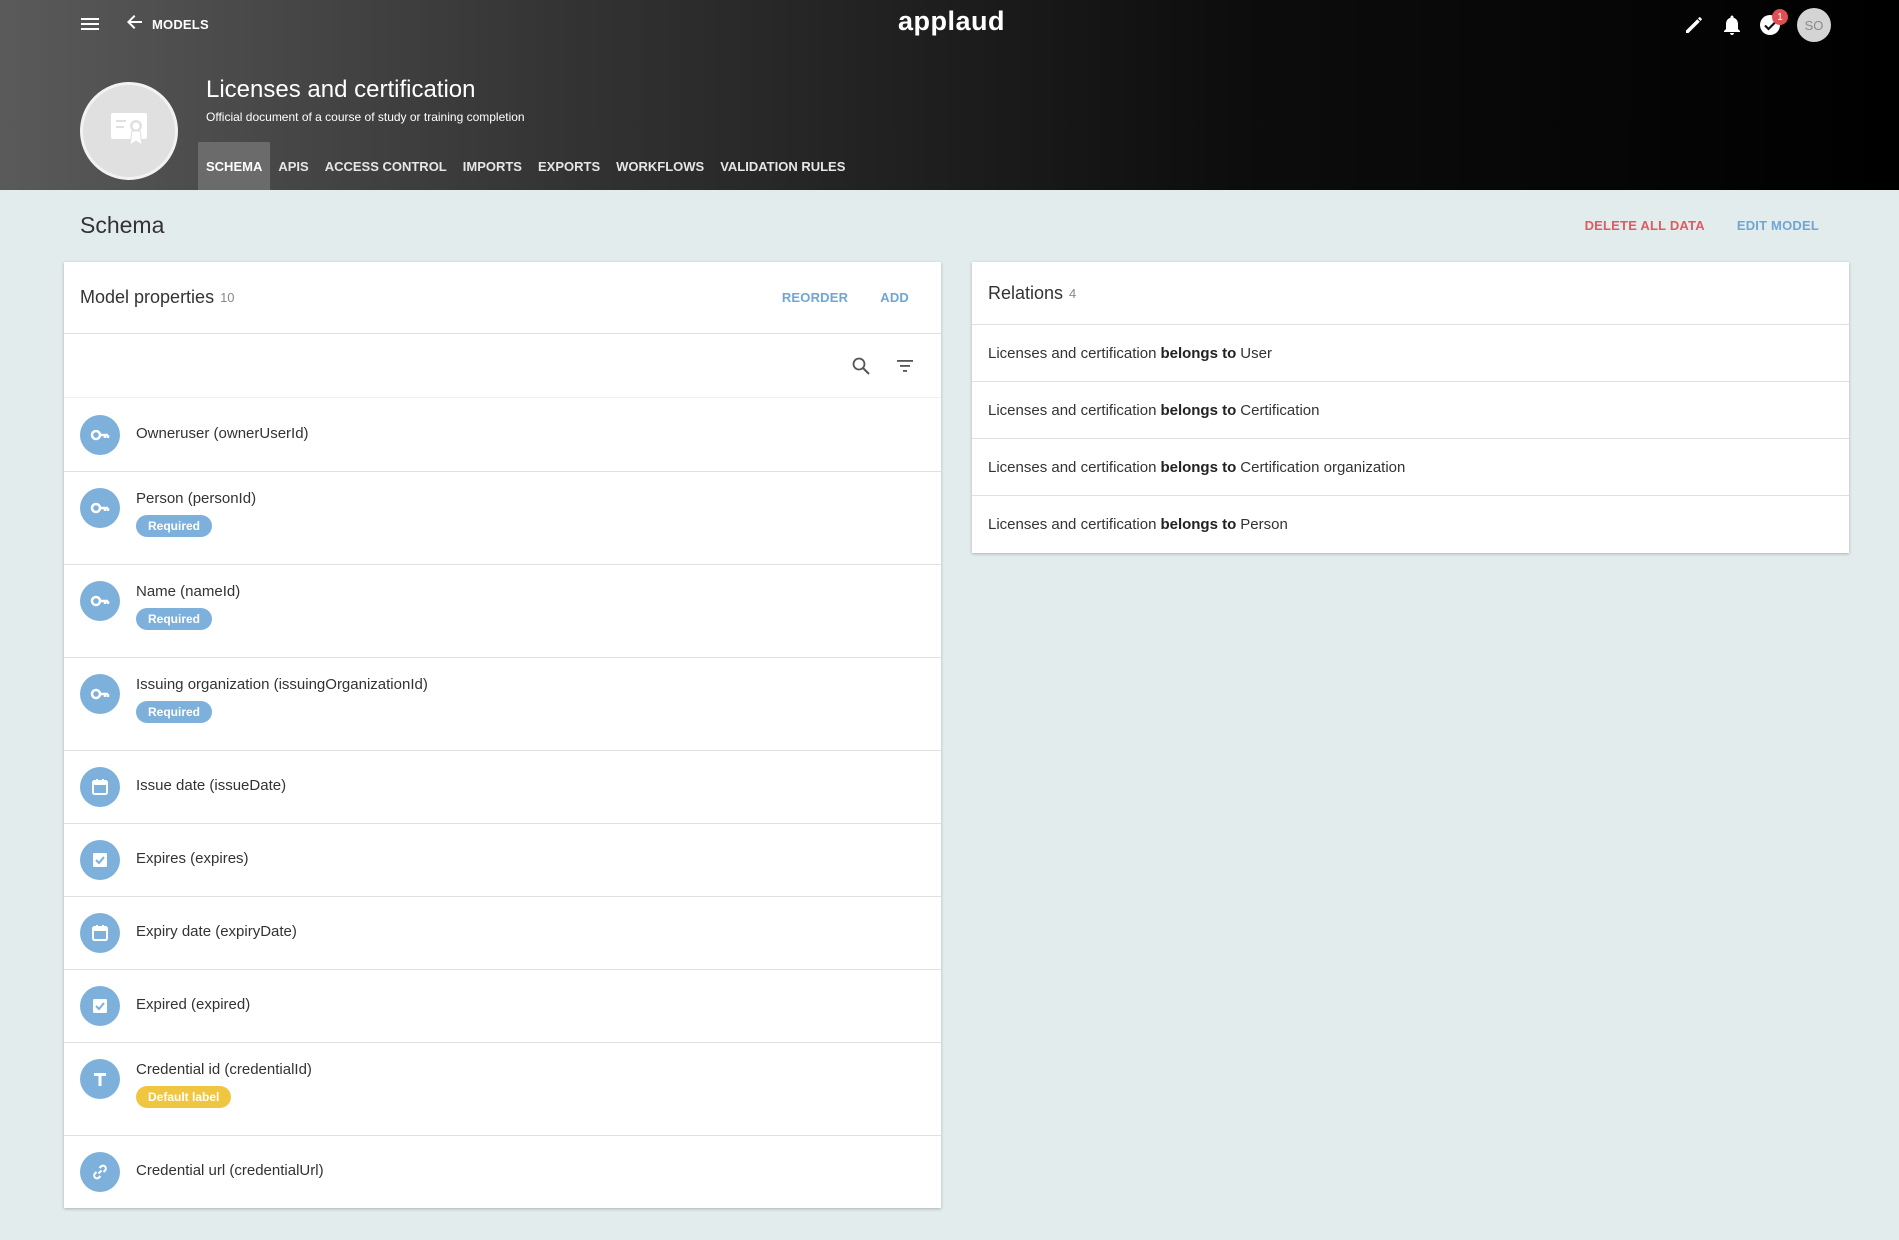 The height and width of the screenshot is (1240, 1899). Describe the element at coordinates (234, 166) in the screenshot. I see `tab-schema: SCHEMA` at that location.